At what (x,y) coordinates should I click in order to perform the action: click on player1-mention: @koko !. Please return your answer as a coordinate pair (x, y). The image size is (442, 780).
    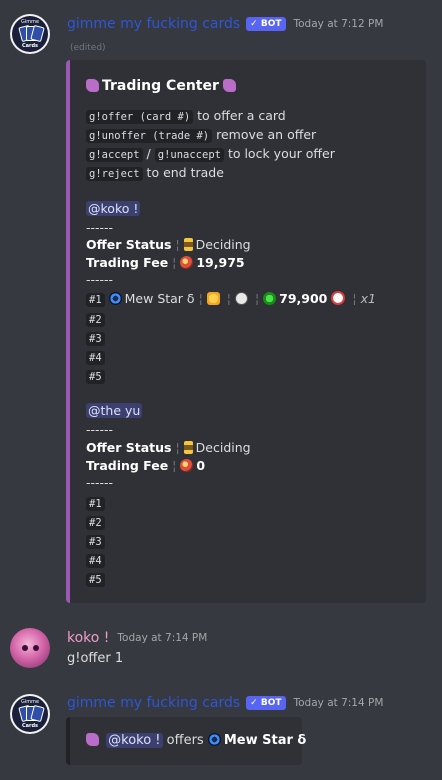
    Looking at the image, I should click on (113, 208).